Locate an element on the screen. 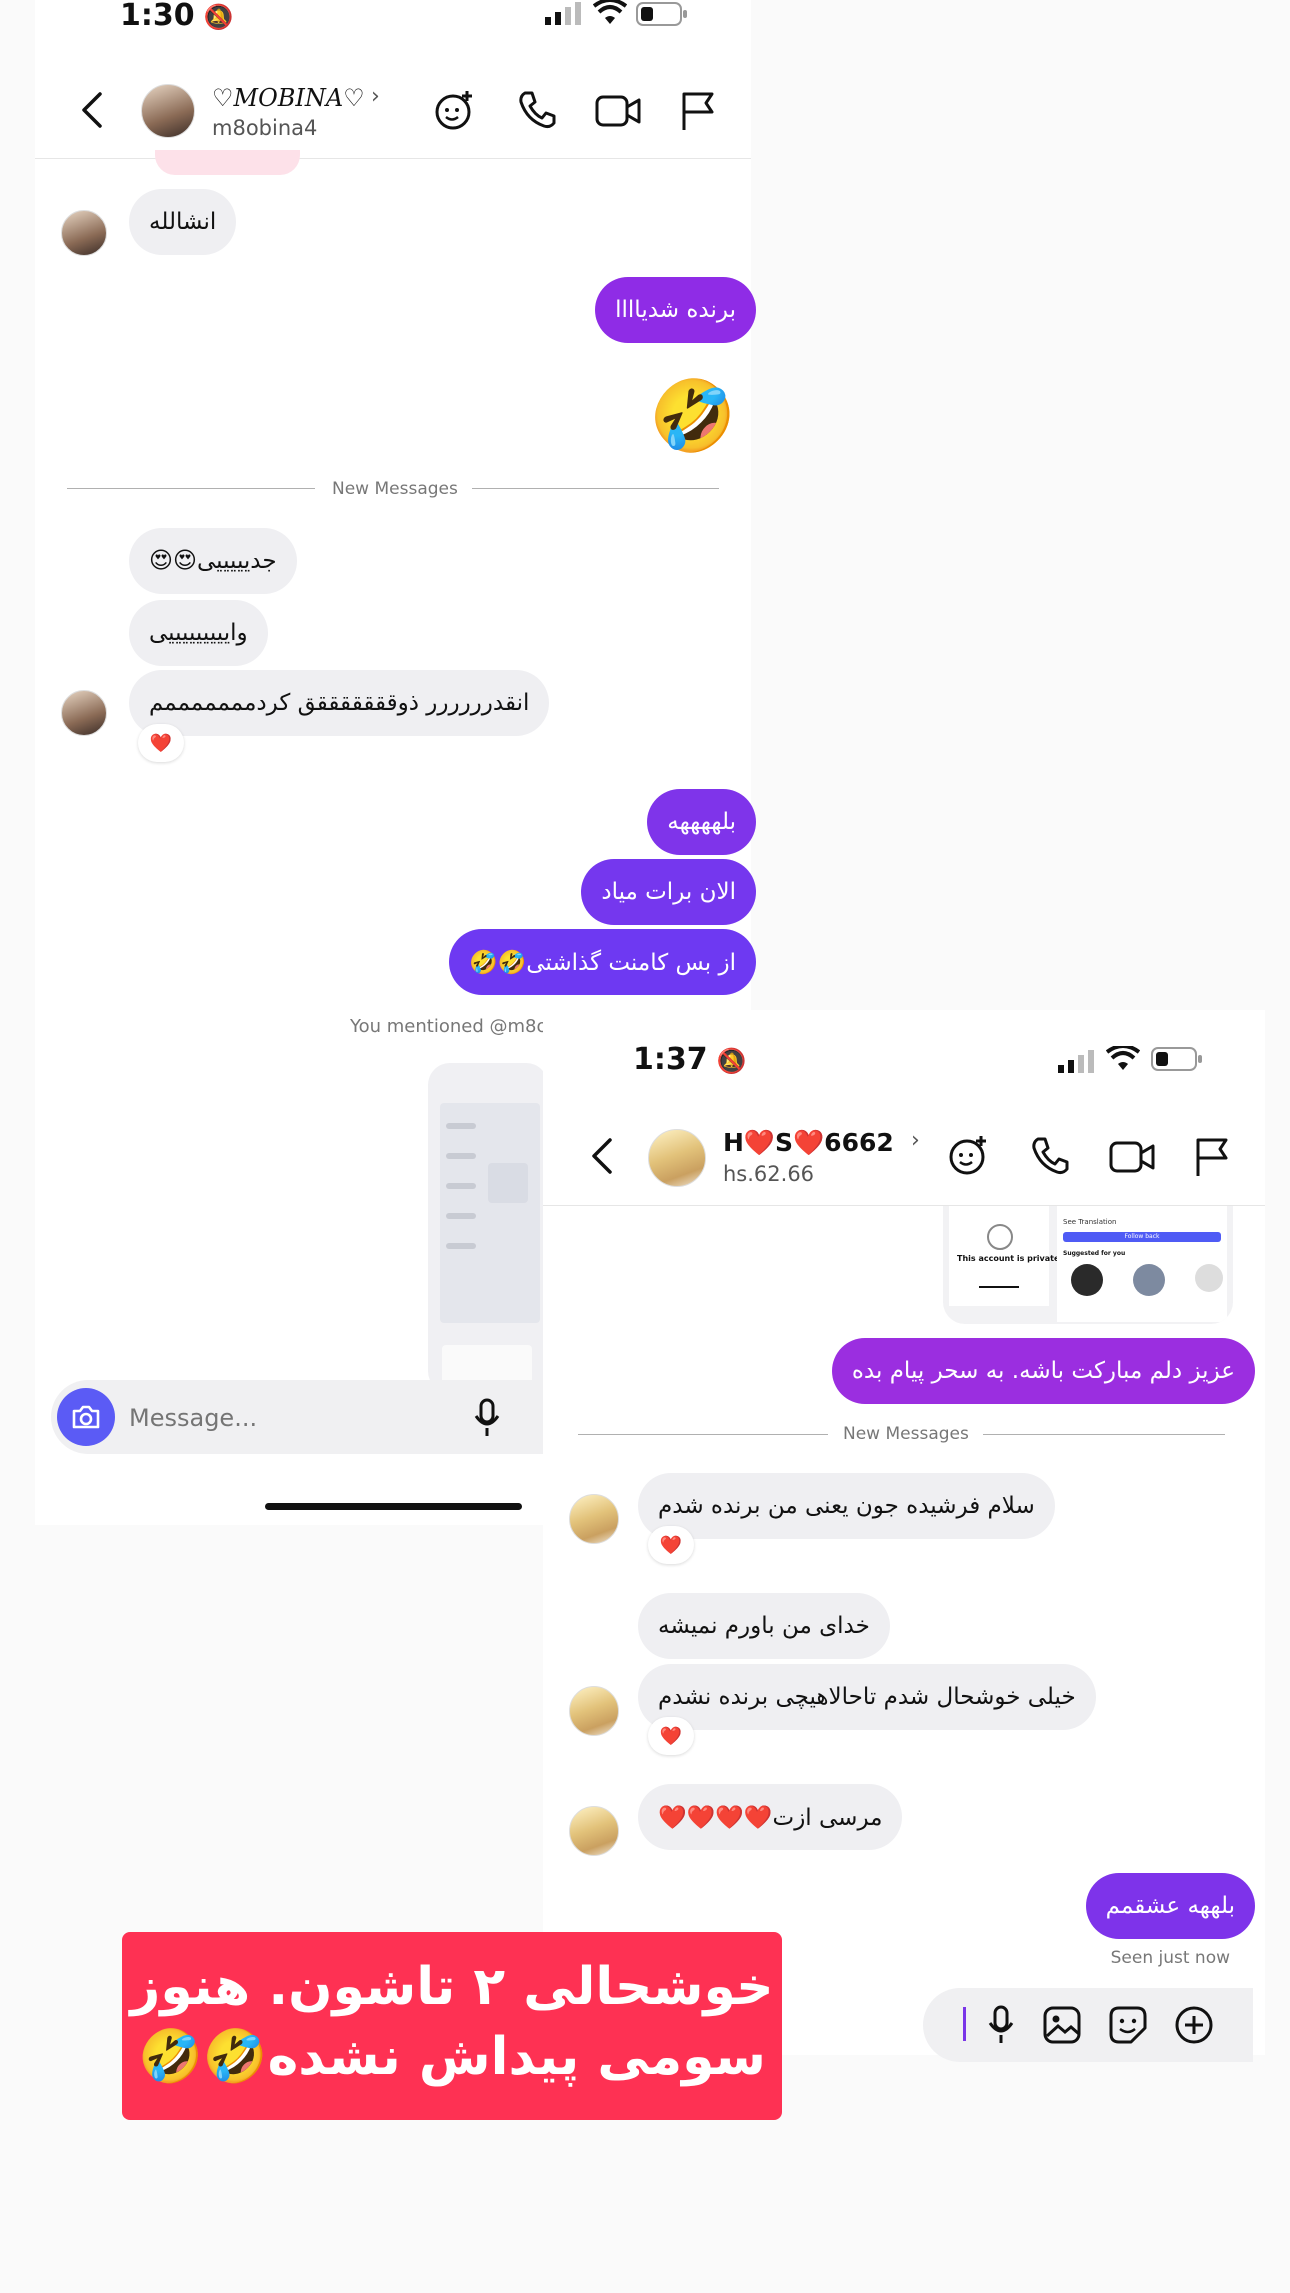 The width and height of the screenshot is (1290, 2293). partial-message is located at coordinates (227, 162).